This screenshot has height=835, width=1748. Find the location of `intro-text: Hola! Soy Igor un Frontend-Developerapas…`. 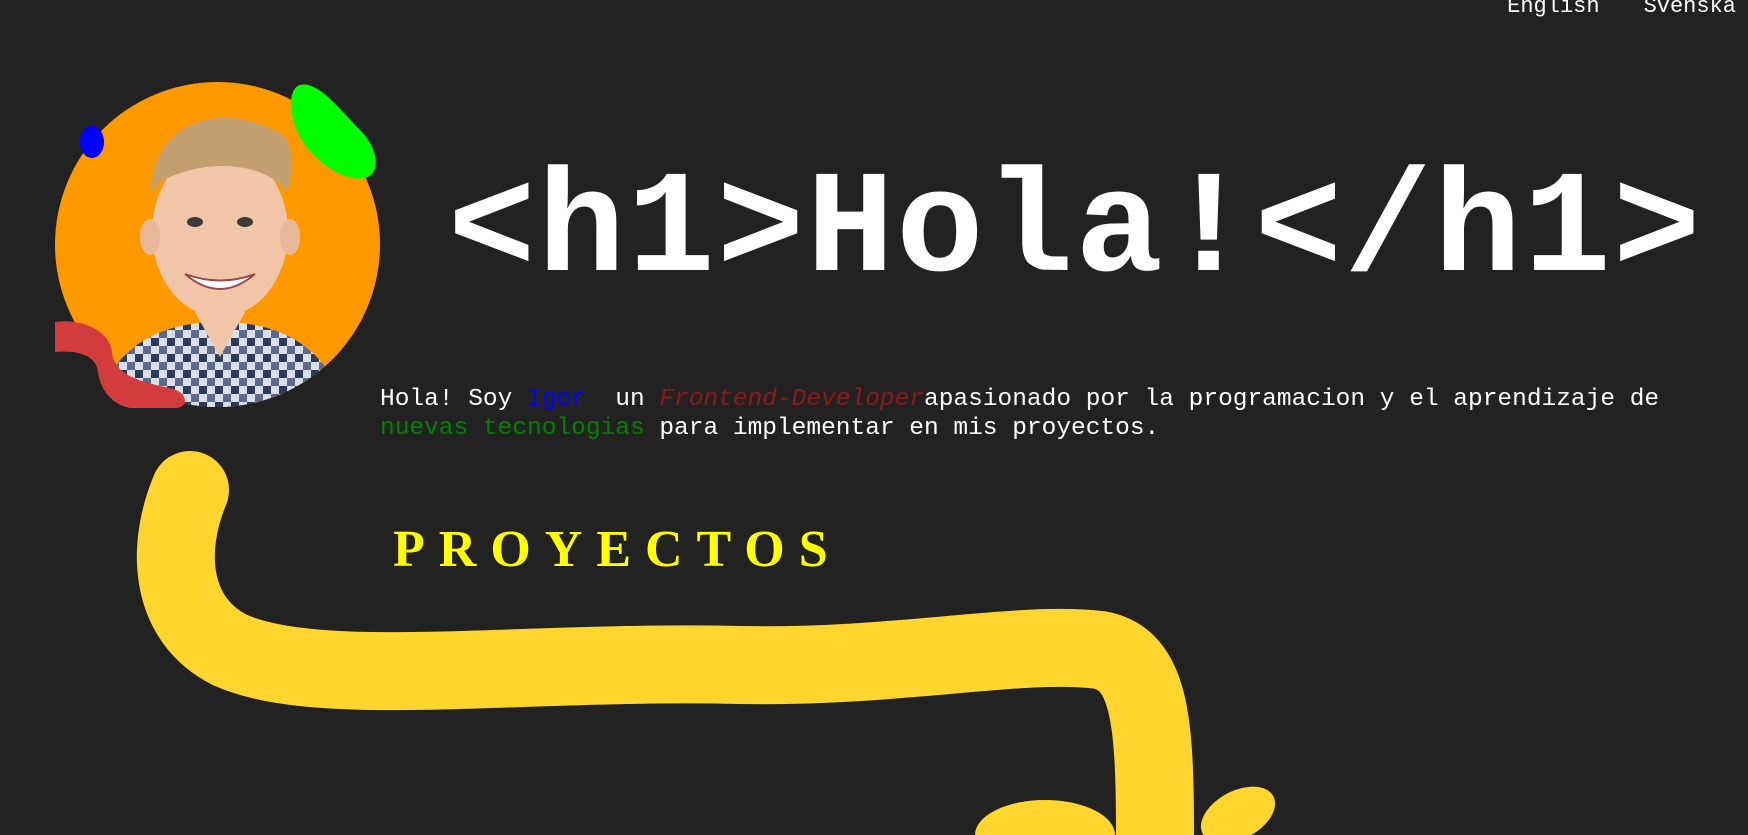

intro-text: Hola! Soy Igor un Frontend-Developerapas… is located at coordinates (1040, 414).